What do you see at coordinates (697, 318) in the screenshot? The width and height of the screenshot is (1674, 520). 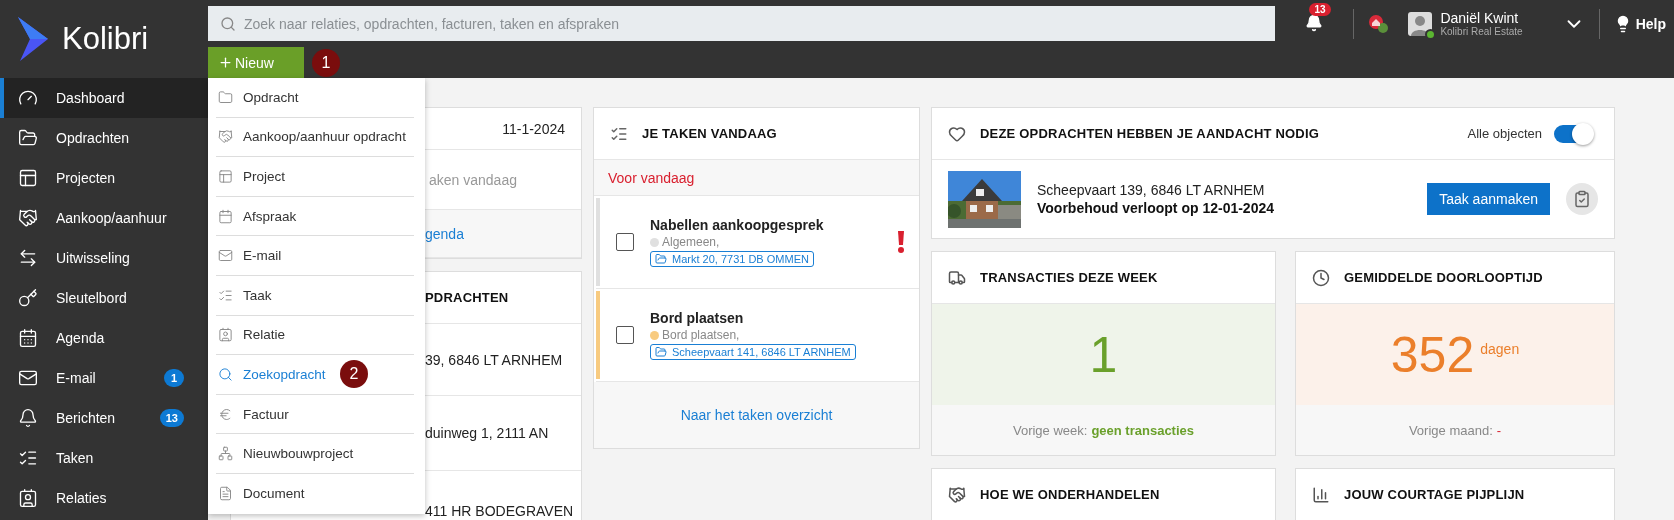 I see `task-title: Bord plaatsen` at bounding box center [697, 318].